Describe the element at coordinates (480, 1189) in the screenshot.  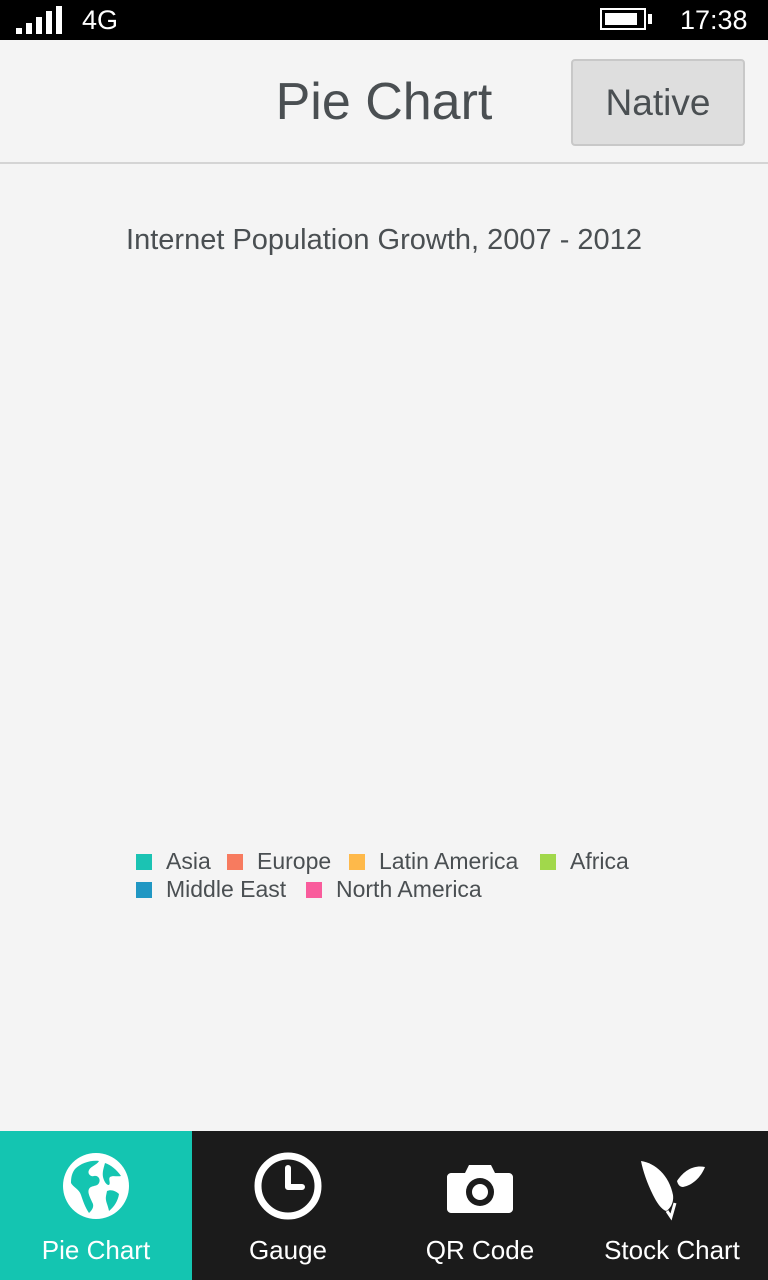
I see `camera-icon` at that location.